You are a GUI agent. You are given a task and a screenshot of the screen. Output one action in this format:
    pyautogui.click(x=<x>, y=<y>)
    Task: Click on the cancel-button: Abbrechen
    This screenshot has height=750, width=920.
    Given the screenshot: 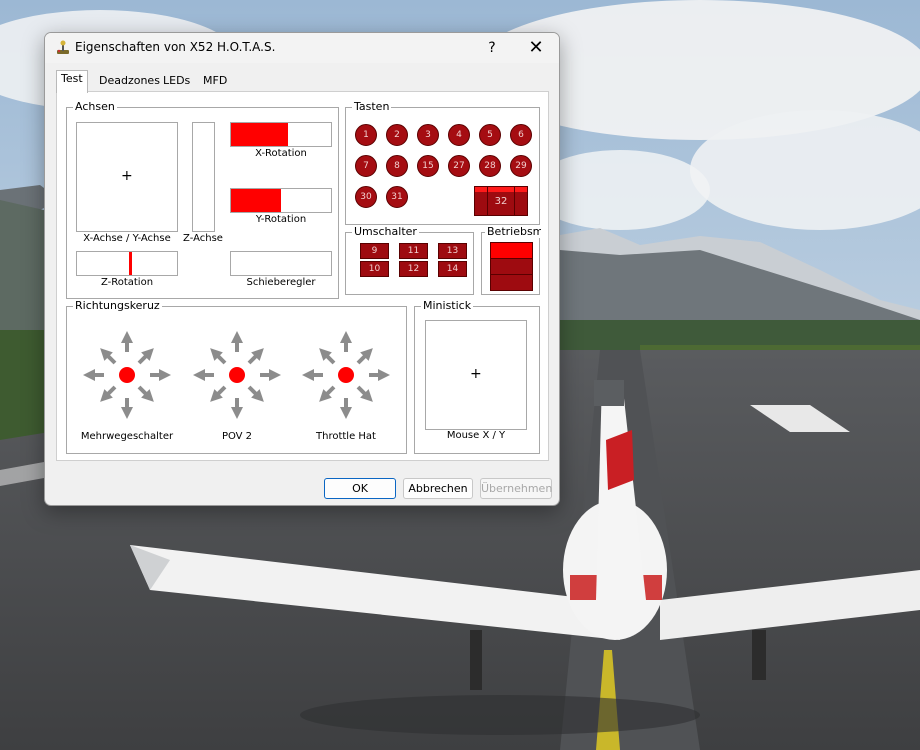 What is the action you would take?
    pyautogui.click(x=438, y=488)
    